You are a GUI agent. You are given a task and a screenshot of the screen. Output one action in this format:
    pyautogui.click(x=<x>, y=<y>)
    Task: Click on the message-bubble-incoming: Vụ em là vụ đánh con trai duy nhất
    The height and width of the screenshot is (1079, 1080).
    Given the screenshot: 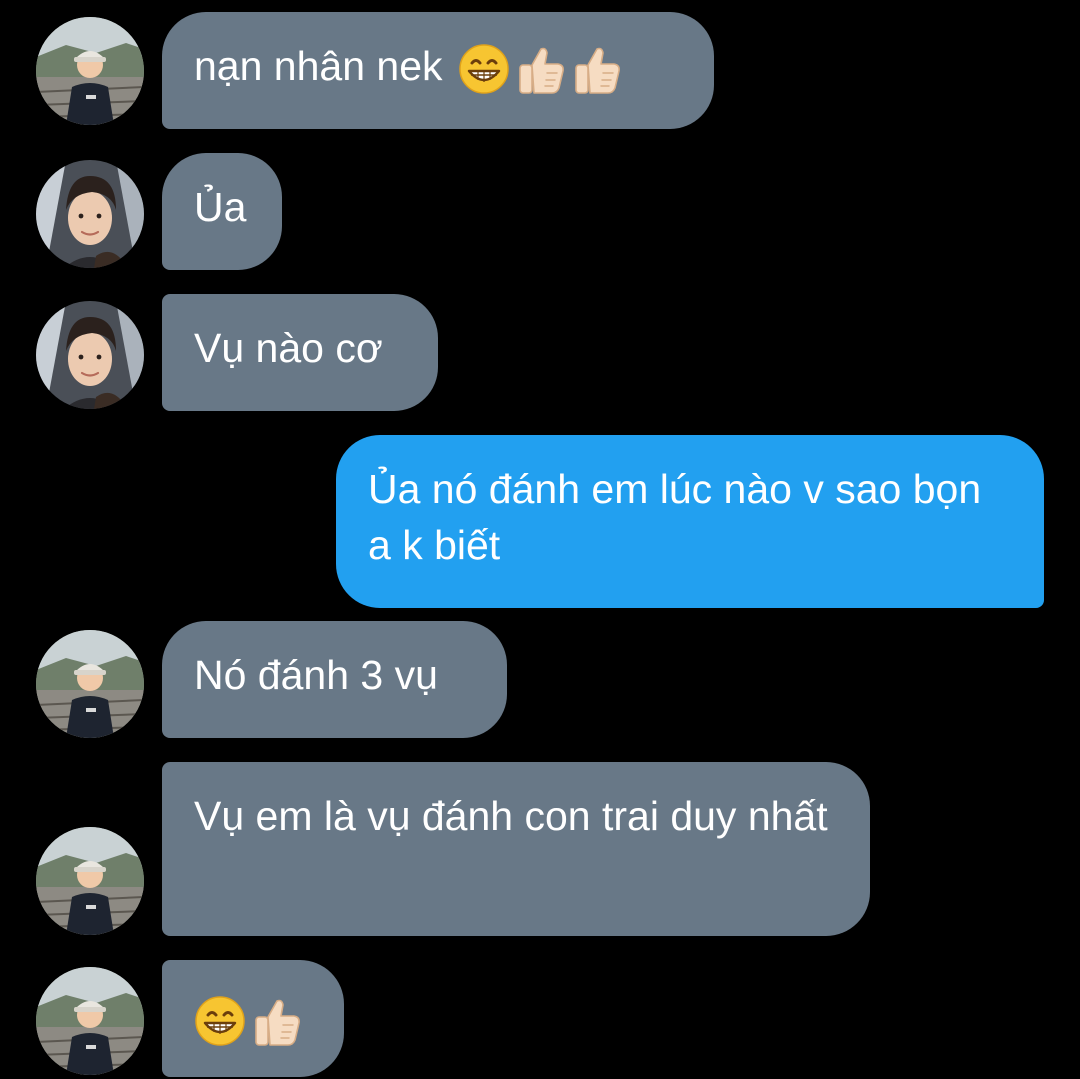 What is the action you would take?
    pyautogui.click(x=516, y=849)
    